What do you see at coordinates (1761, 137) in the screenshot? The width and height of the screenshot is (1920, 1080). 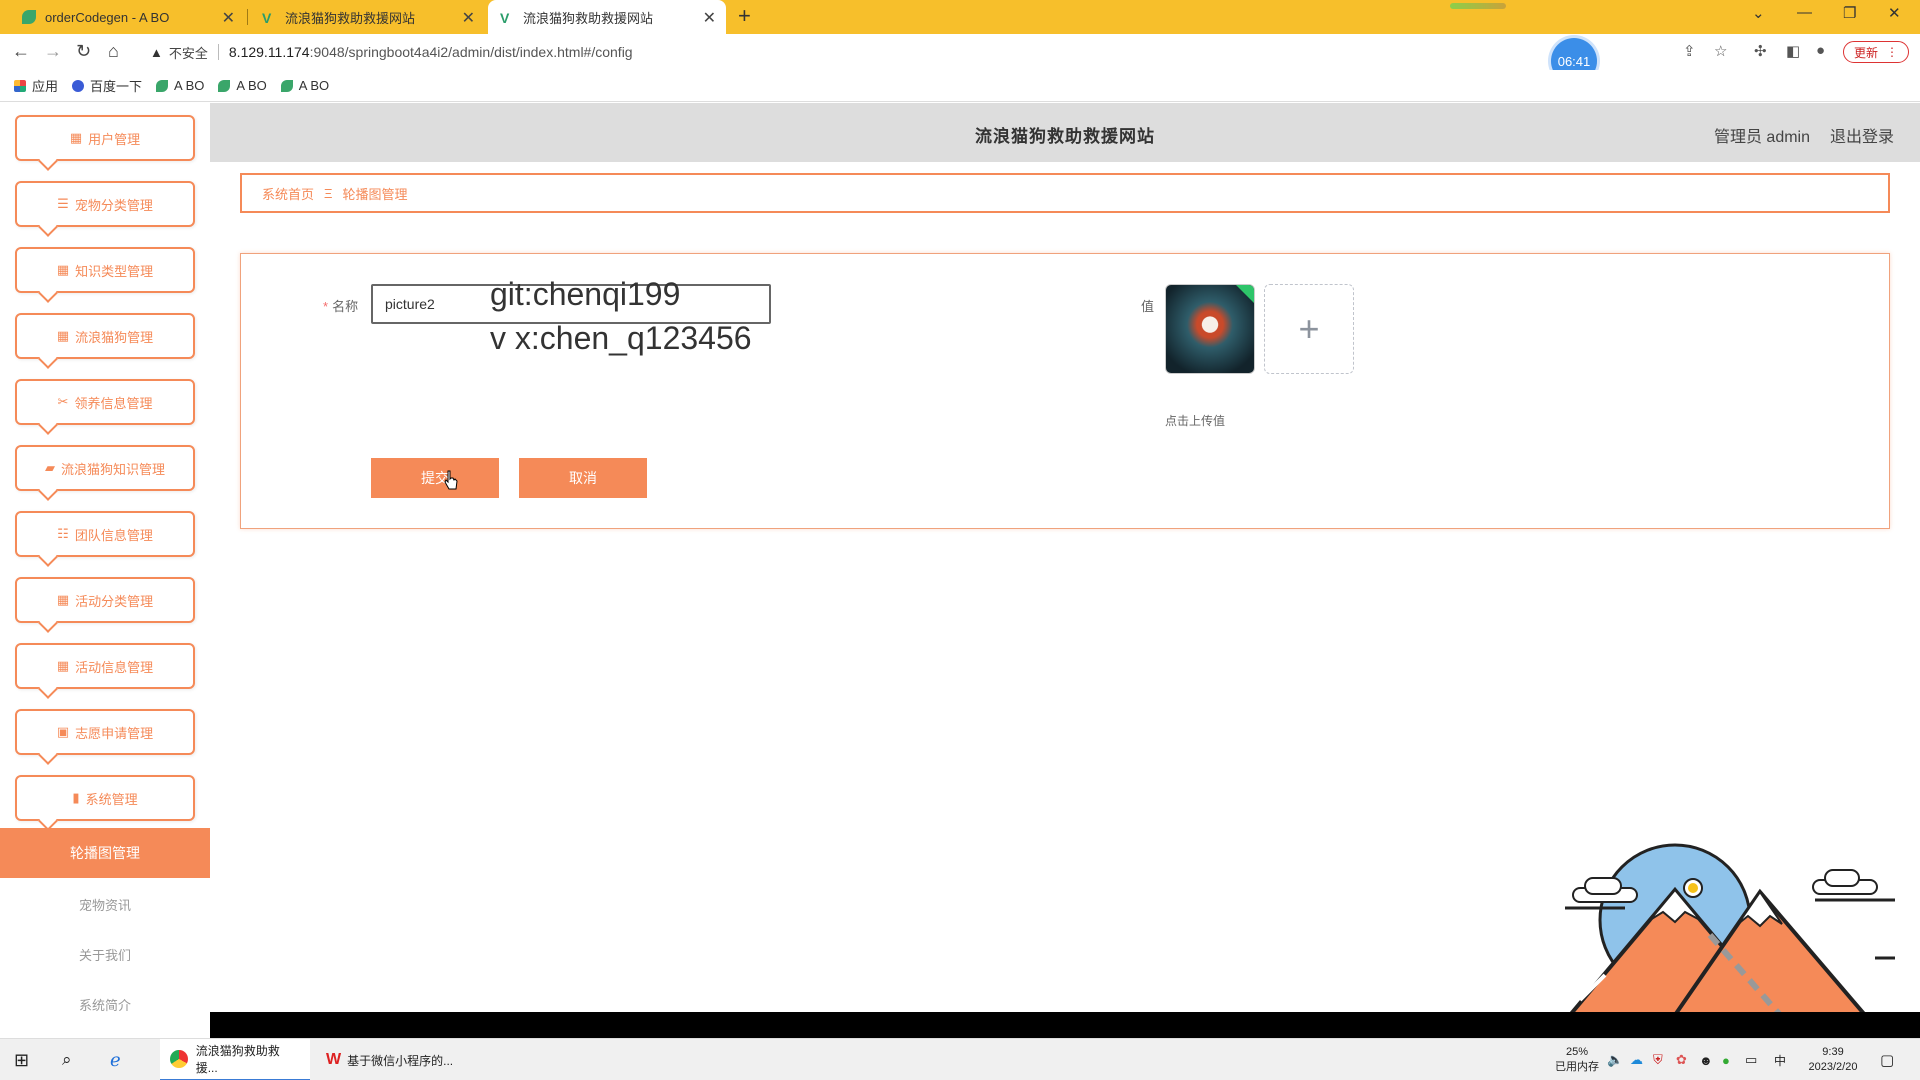 I see `admin-label: 管理员 admin` at bounding box center [1761, 137].